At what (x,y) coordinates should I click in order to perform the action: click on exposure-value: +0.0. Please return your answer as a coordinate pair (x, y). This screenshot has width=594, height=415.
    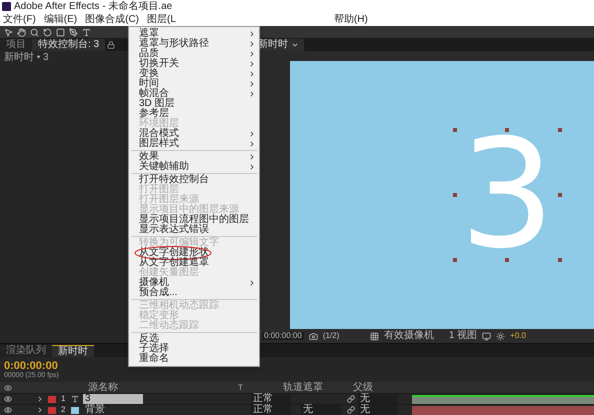
    Looking at the image, I should click on (518, 336).